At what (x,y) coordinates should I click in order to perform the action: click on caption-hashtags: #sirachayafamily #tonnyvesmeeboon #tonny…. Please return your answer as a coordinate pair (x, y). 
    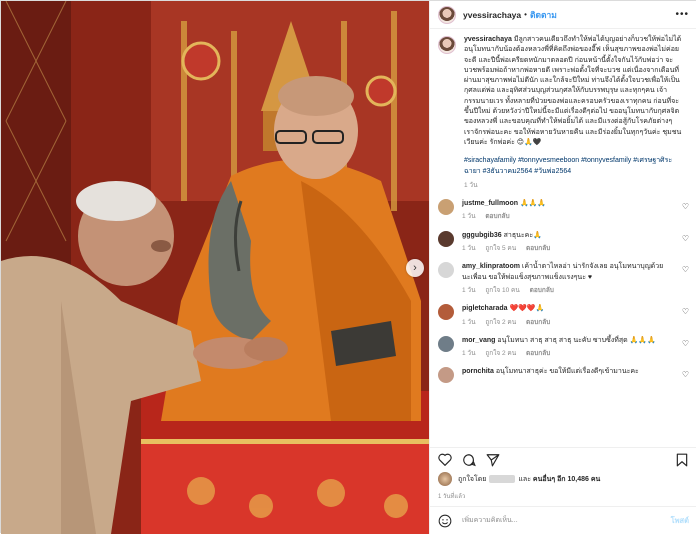
    Looking at the image, I should click on (573, 166).